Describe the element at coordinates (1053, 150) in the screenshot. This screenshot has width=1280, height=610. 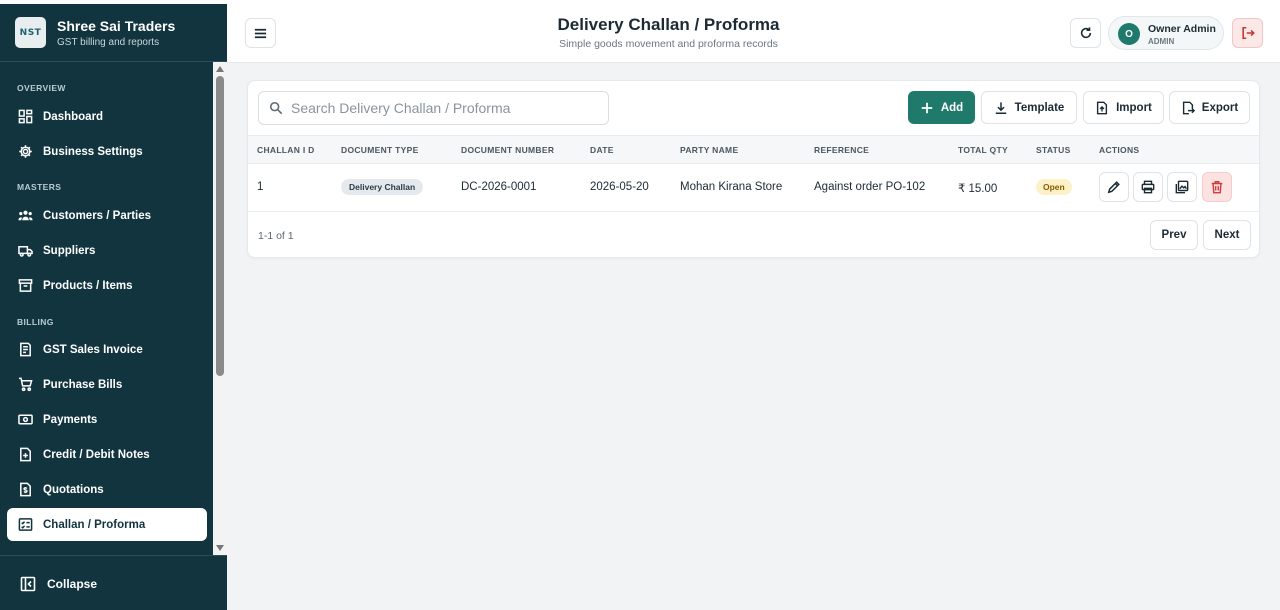
I see `col-status: STATUS` at that location.